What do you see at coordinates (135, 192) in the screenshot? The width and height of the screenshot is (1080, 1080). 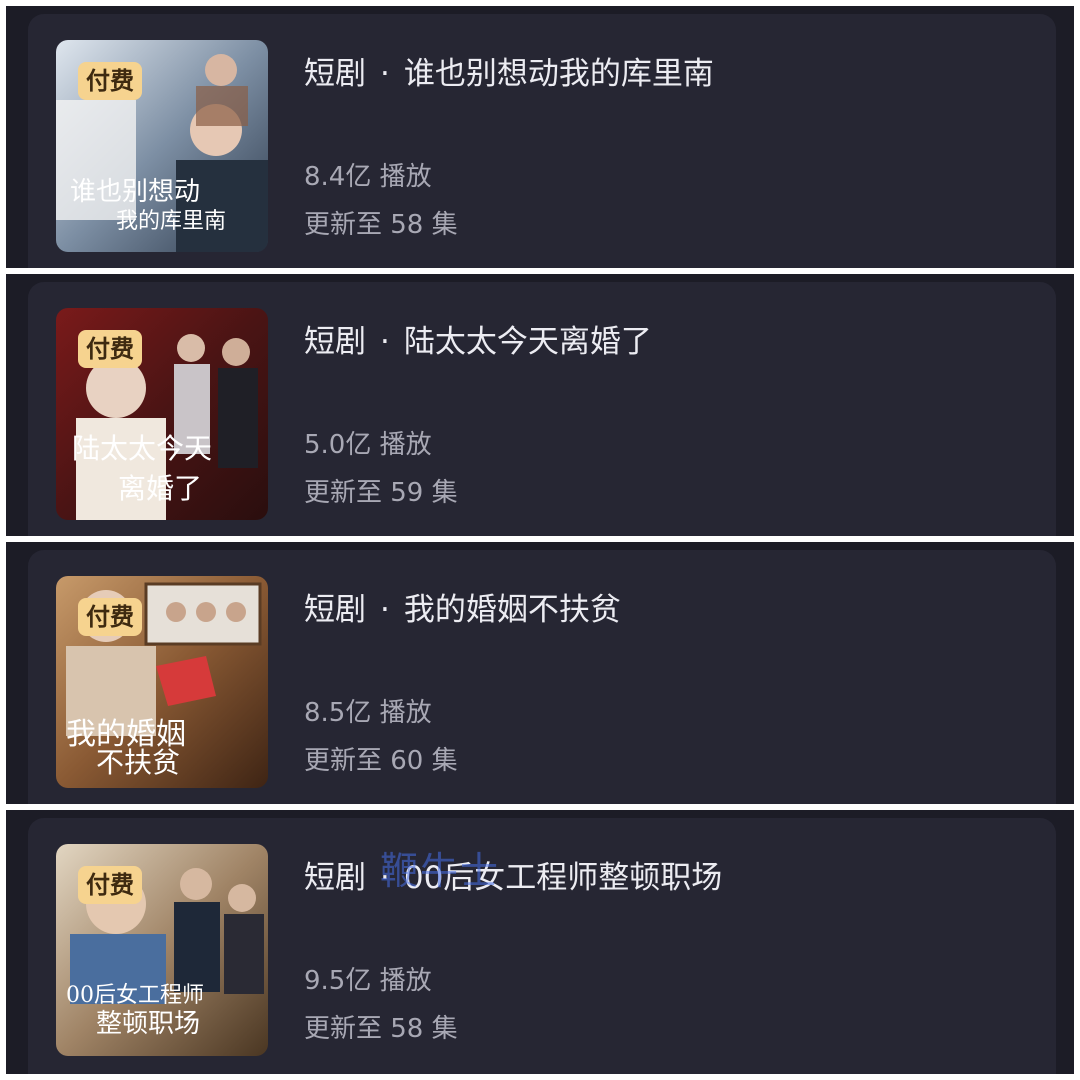 I see `poster-title-line1: 谁也别想动` at bounding box center [135, 192].